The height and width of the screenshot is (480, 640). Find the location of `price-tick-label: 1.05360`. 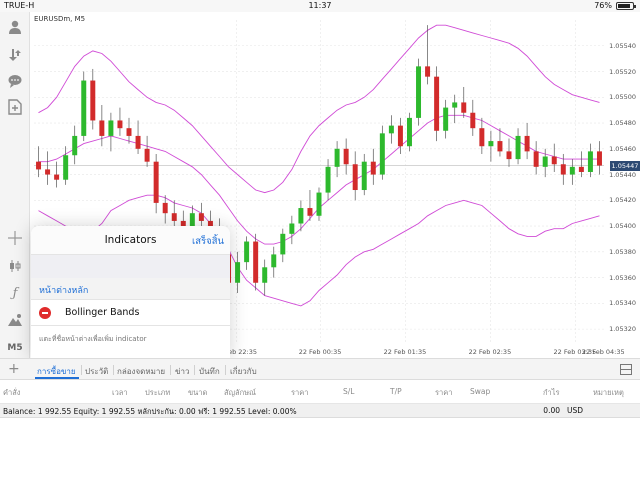

price-tick-label: 1.05360 is located at coordinates (622, 277).